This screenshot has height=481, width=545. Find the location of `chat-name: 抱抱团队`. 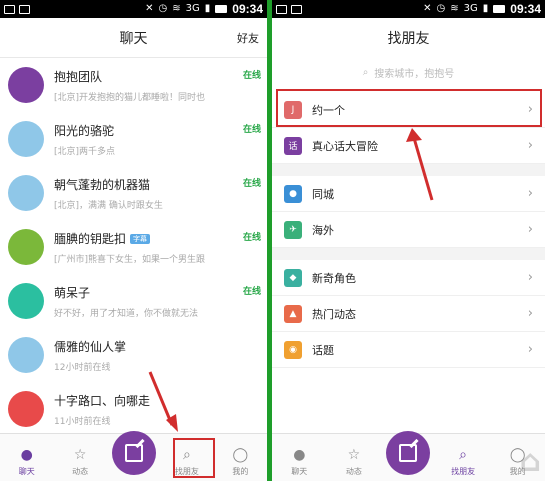

chat-name: 抱抱团队 is located at coordinates (78, 77).